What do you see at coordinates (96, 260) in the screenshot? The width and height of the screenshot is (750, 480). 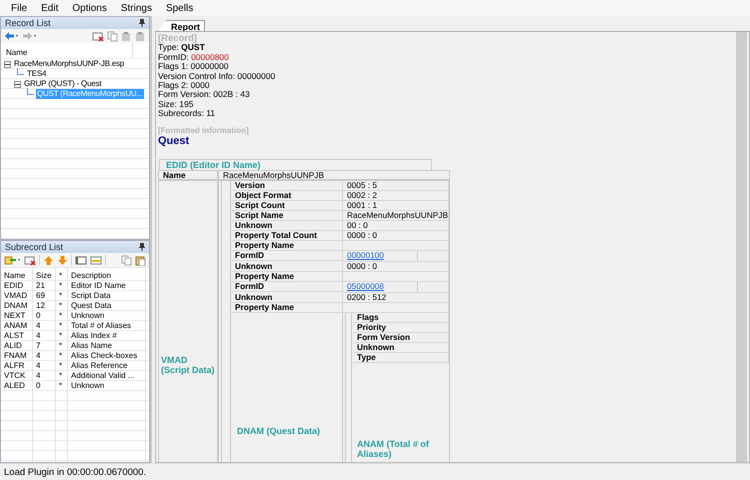 I see `bar-icon` at bounding box center [96, 260].